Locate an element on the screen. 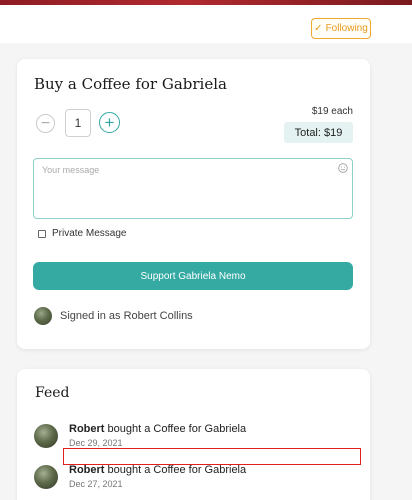 Image resolution: width=412 pixels, height=500 pixels. signed-in-row: Signed in as Robert Collins is located at coordinates (113, 316).